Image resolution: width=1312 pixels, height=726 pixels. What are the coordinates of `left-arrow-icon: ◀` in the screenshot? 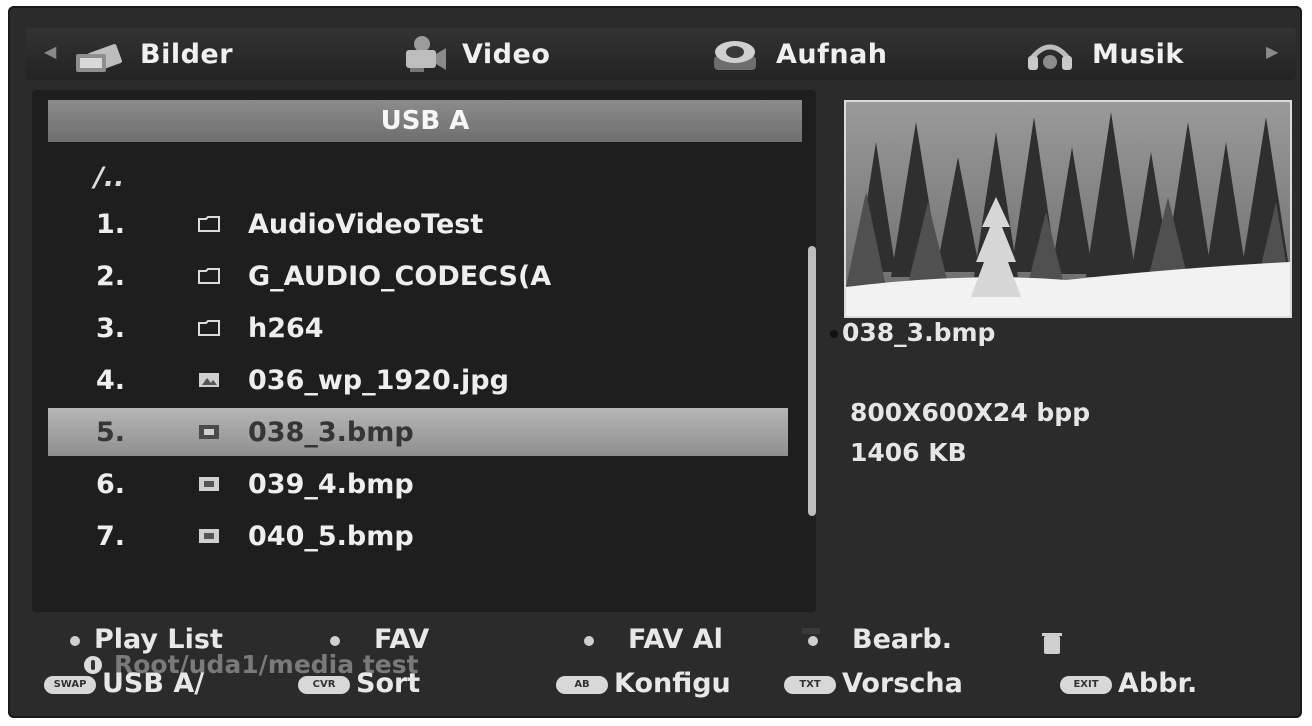 It's located at (50, 51).